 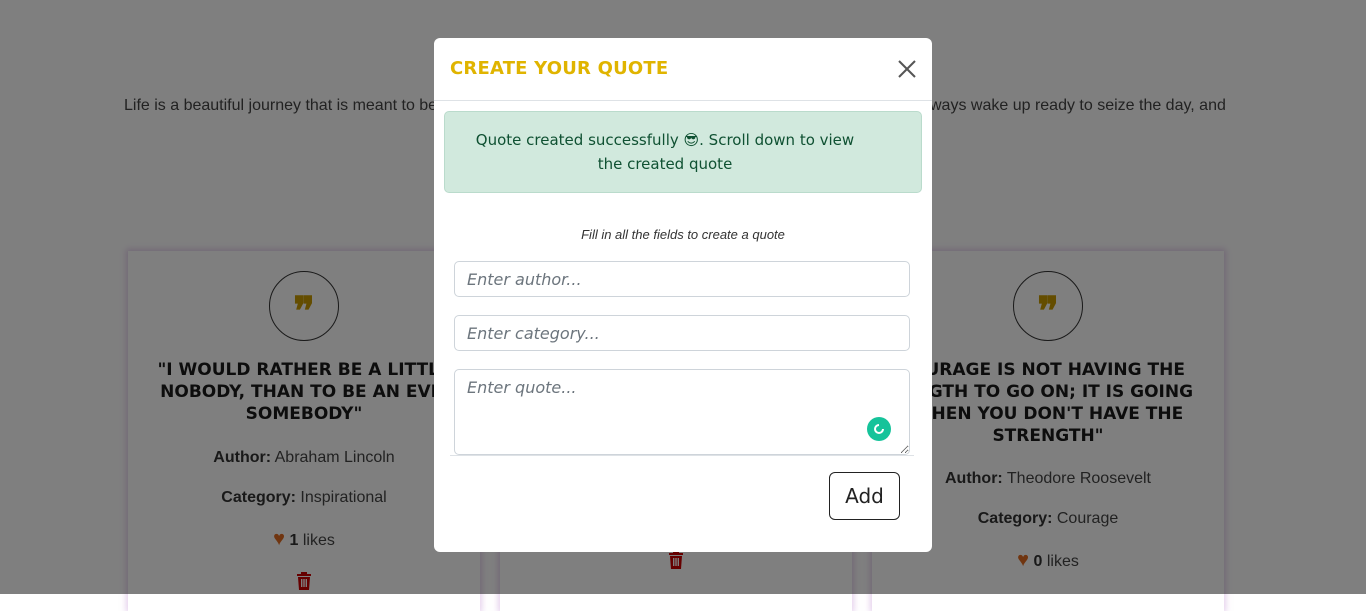 What do you see at coordinates (683, 69) in the screenshot?
I see `modal-header: CREATE YOUR QUOTE` at bounding box center [683, 69].